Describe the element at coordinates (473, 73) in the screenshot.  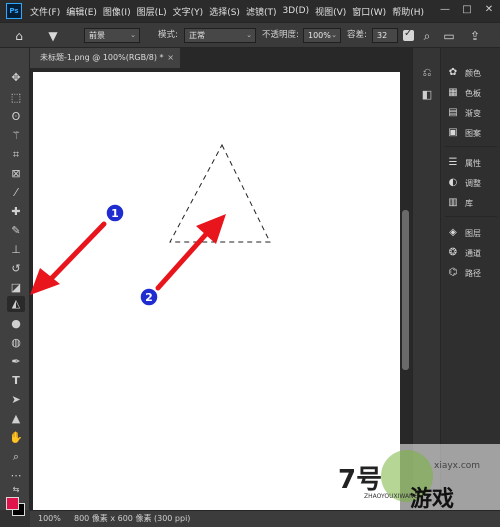
I see `panel-color-label: 颜色` at that location.